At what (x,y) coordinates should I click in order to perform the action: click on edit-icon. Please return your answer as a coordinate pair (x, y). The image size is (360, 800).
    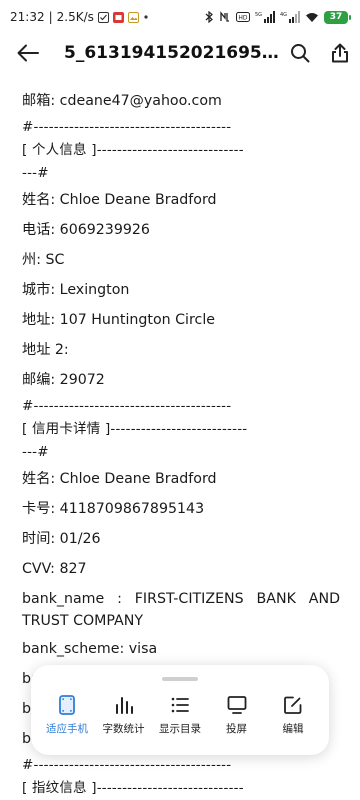
    Looking at the image, I should click on (293, 705).